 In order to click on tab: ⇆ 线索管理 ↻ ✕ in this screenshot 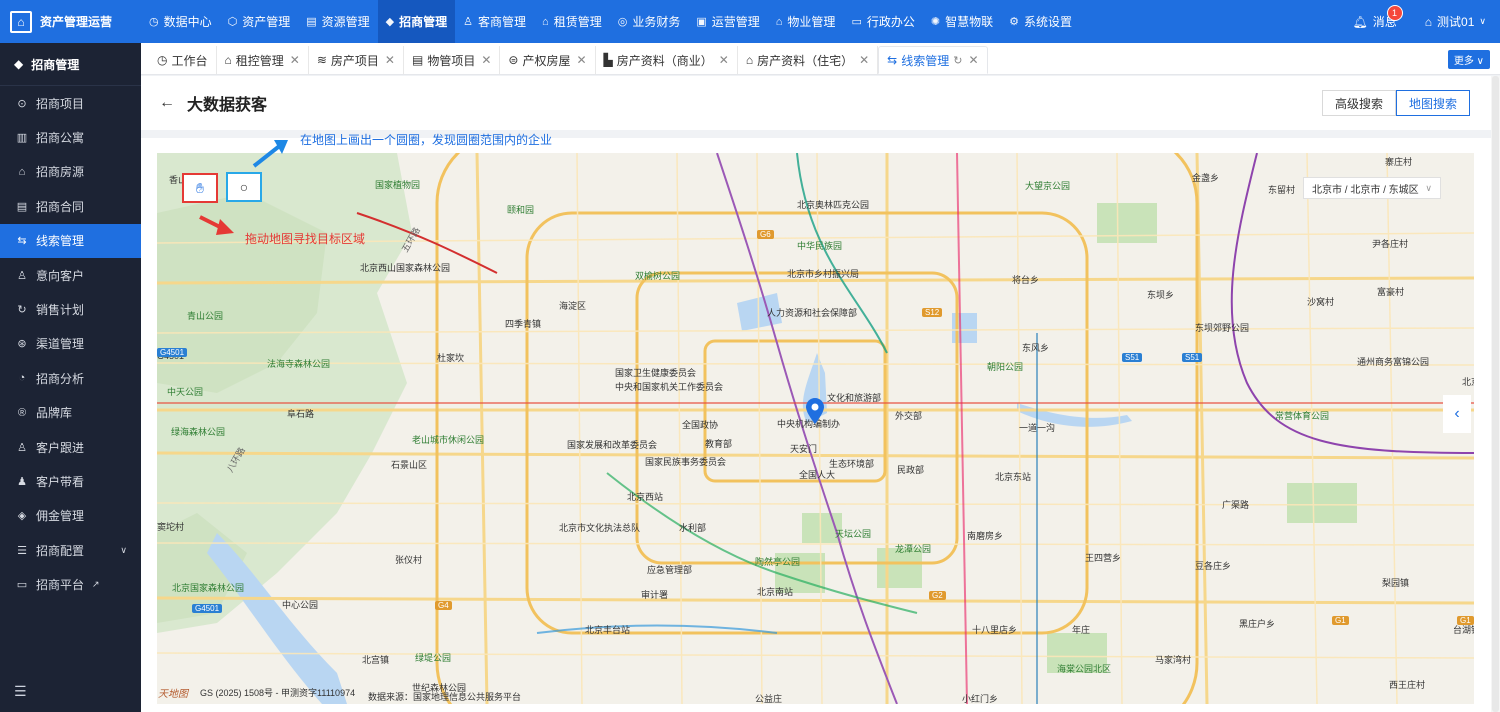, I will do `click(933, 60)`.